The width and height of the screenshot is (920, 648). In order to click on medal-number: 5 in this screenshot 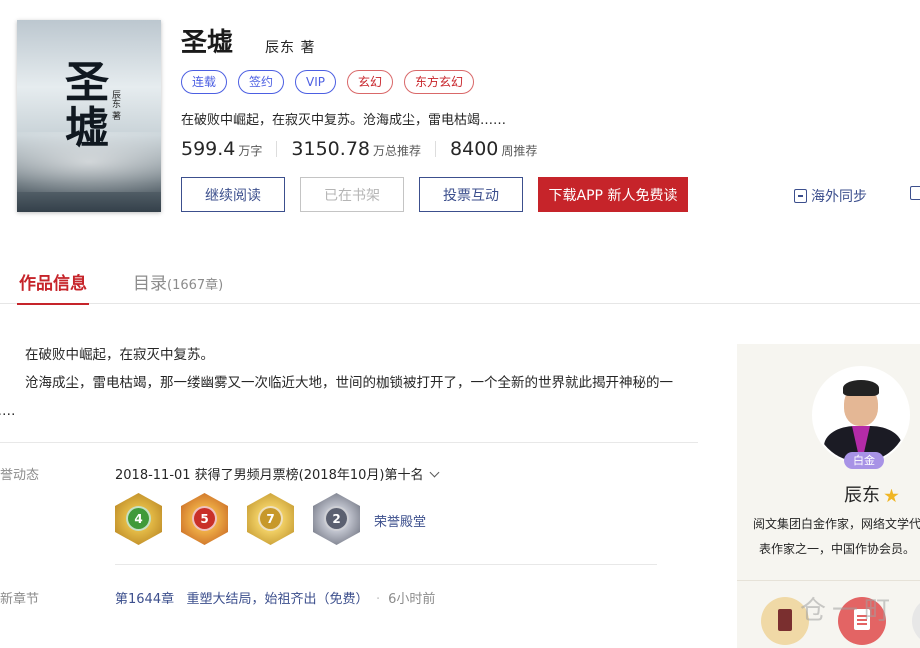, I will do `click(204, 518)`.